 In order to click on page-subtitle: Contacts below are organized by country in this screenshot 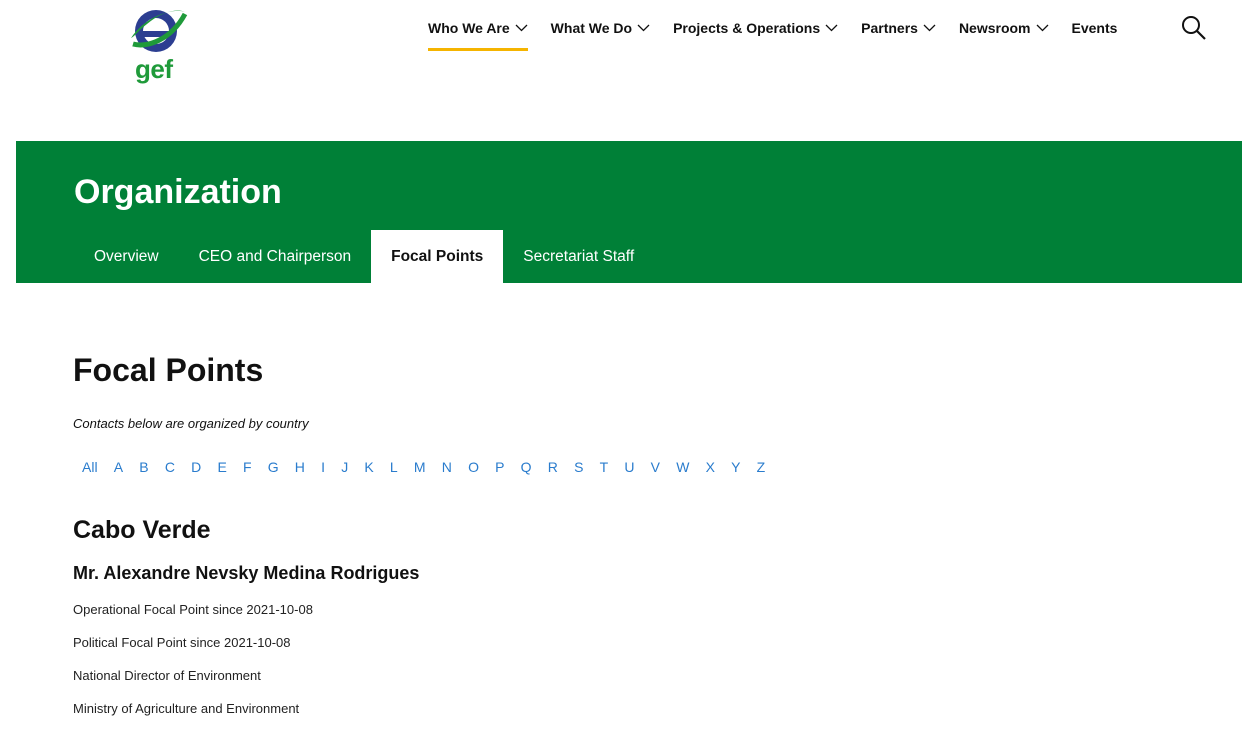, I will do `click(191, 423)`.